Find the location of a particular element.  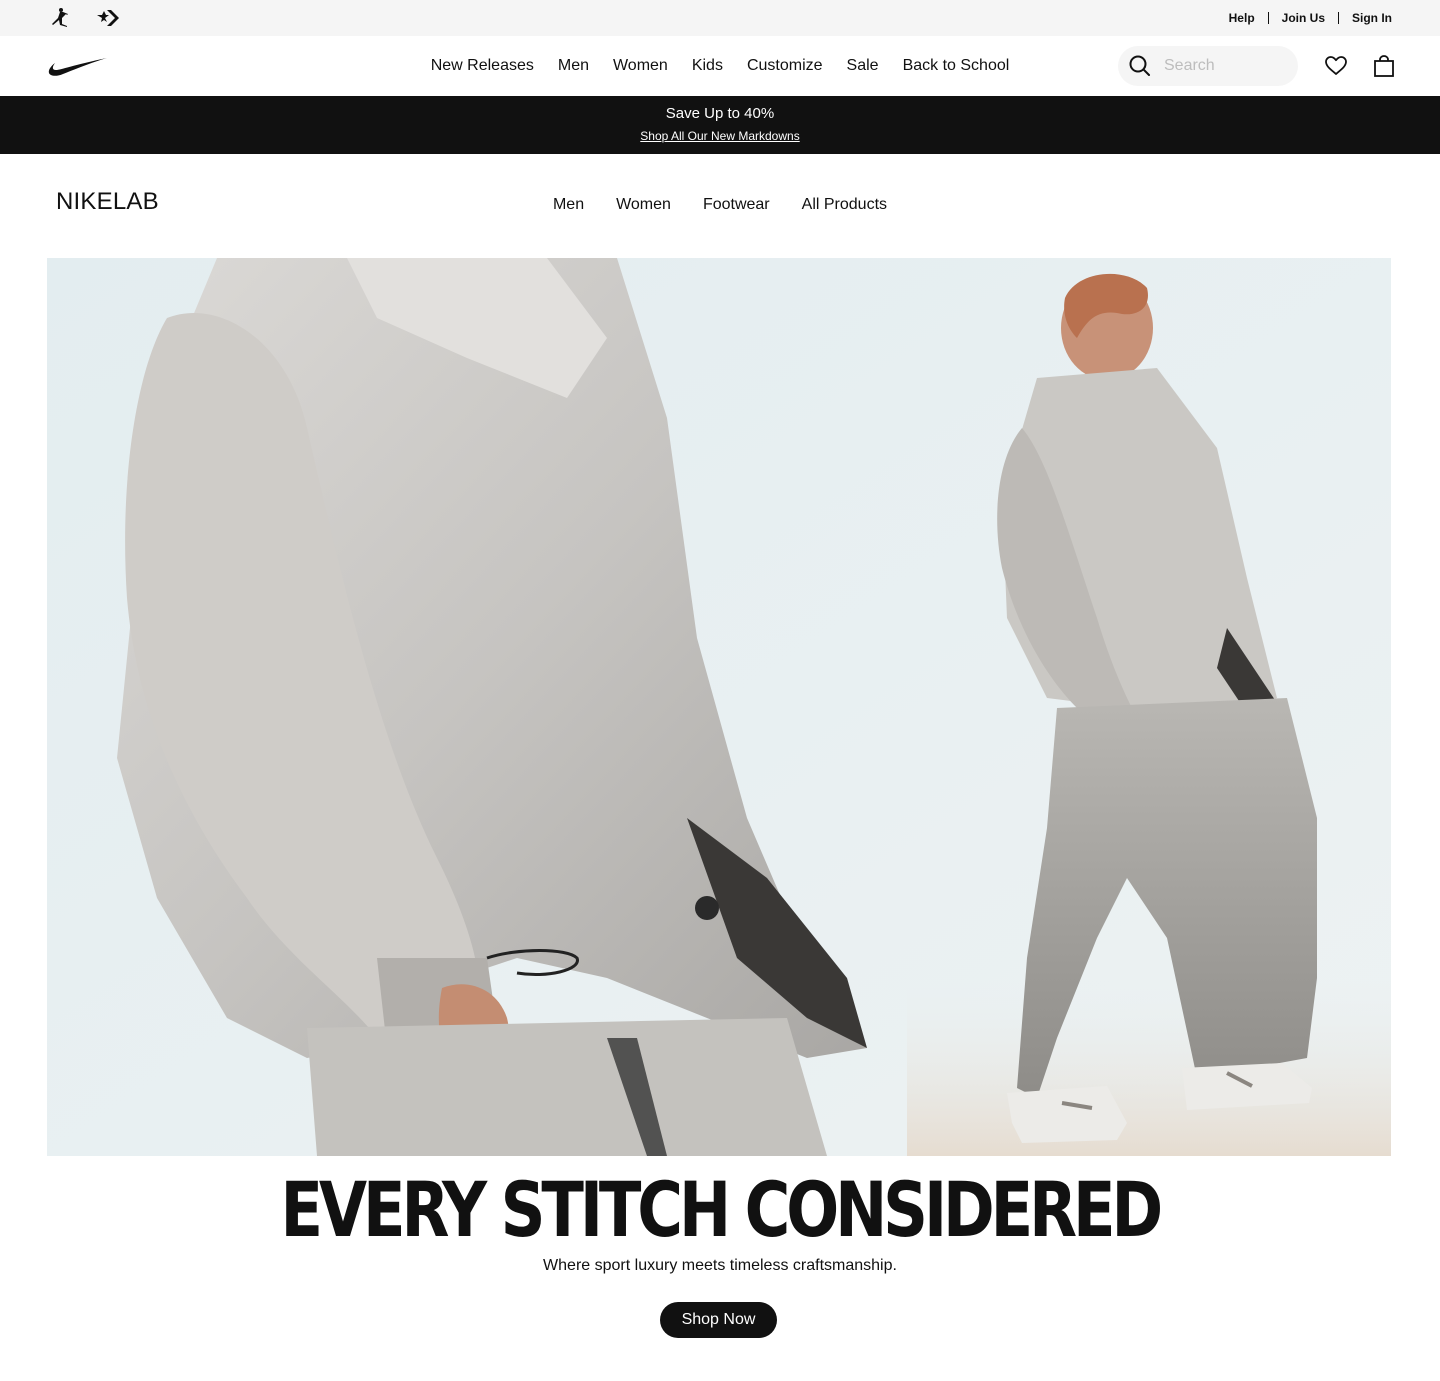

utility-links: Help Join Us Sign In is located at coordinates (1310, 18).